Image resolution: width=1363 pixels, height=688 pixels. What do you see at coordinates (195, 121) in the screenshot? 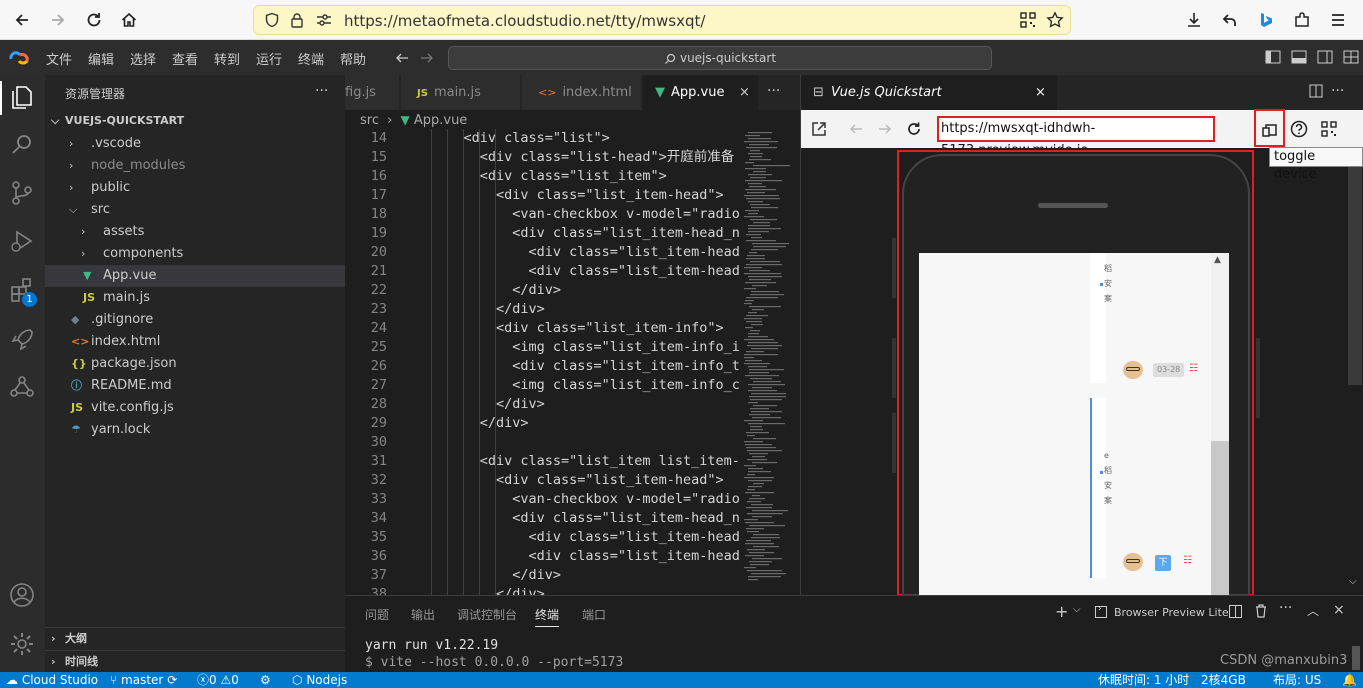
I see `workspace-root: ⌵ VUEJS-QUICKSTART` at bounding box center [195, 121].